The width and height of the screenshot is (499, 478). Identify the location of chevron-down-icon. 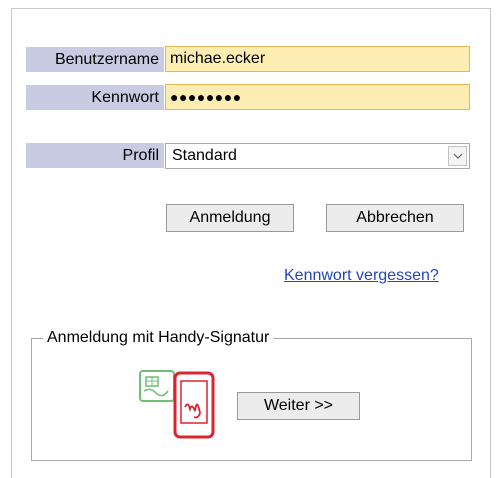
(457, 156).